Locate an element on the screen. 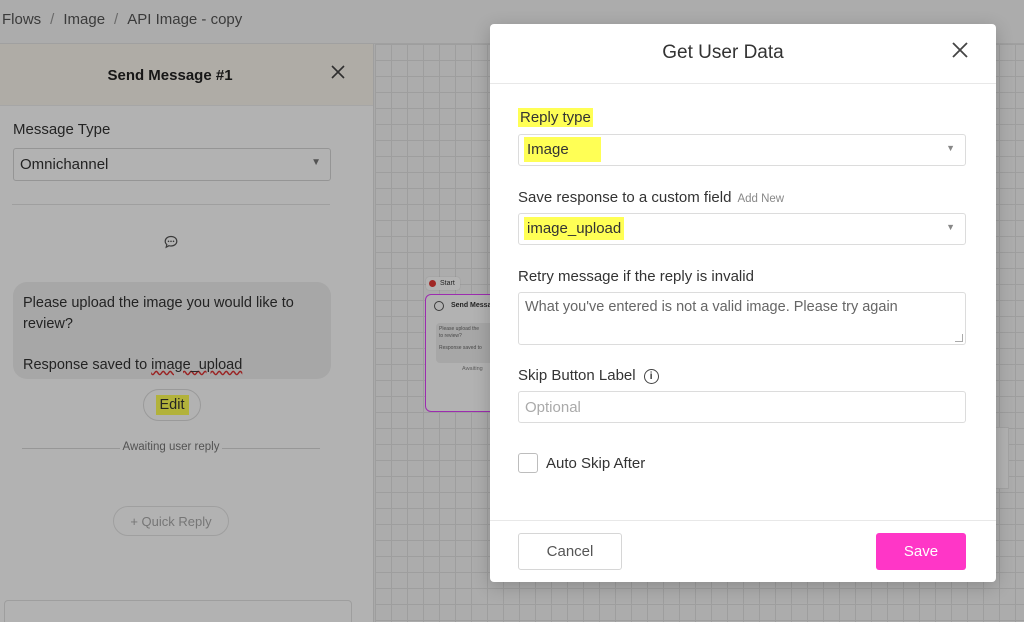 This screenshot has height=622, width=1024. save-response-label-text: Save response to a custom field is located at coordinates (625, 197).